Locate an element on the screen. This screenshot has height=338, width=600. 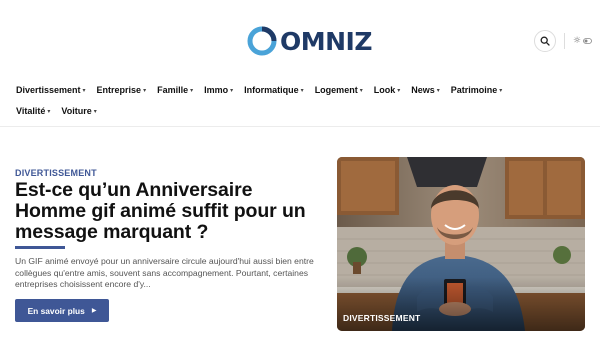
nav-item-voiture: Voiture ▾ is located at coordinates (78, 111).